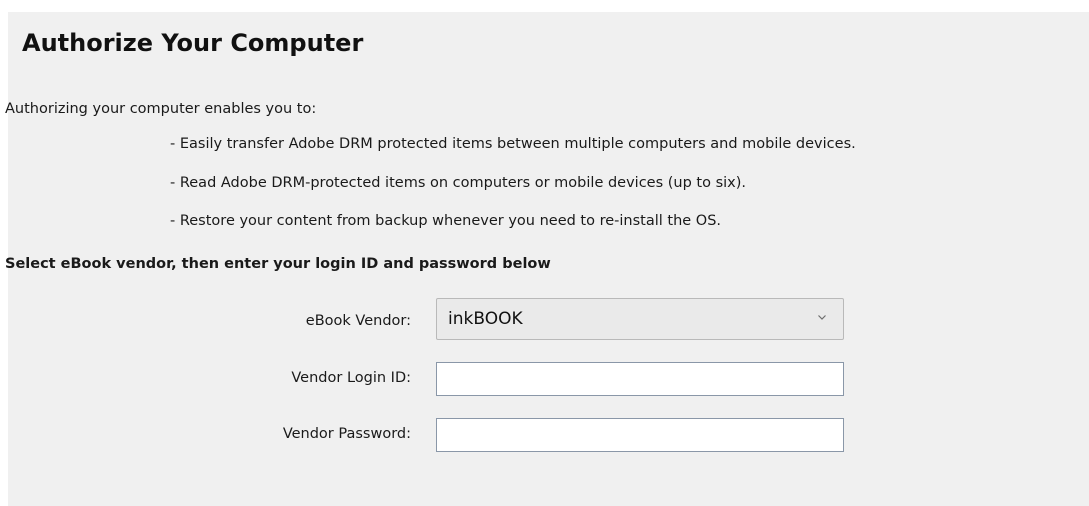 The image size is (1089, 506). I want to click on password-label: Vendor Password:, so click(346, 434).